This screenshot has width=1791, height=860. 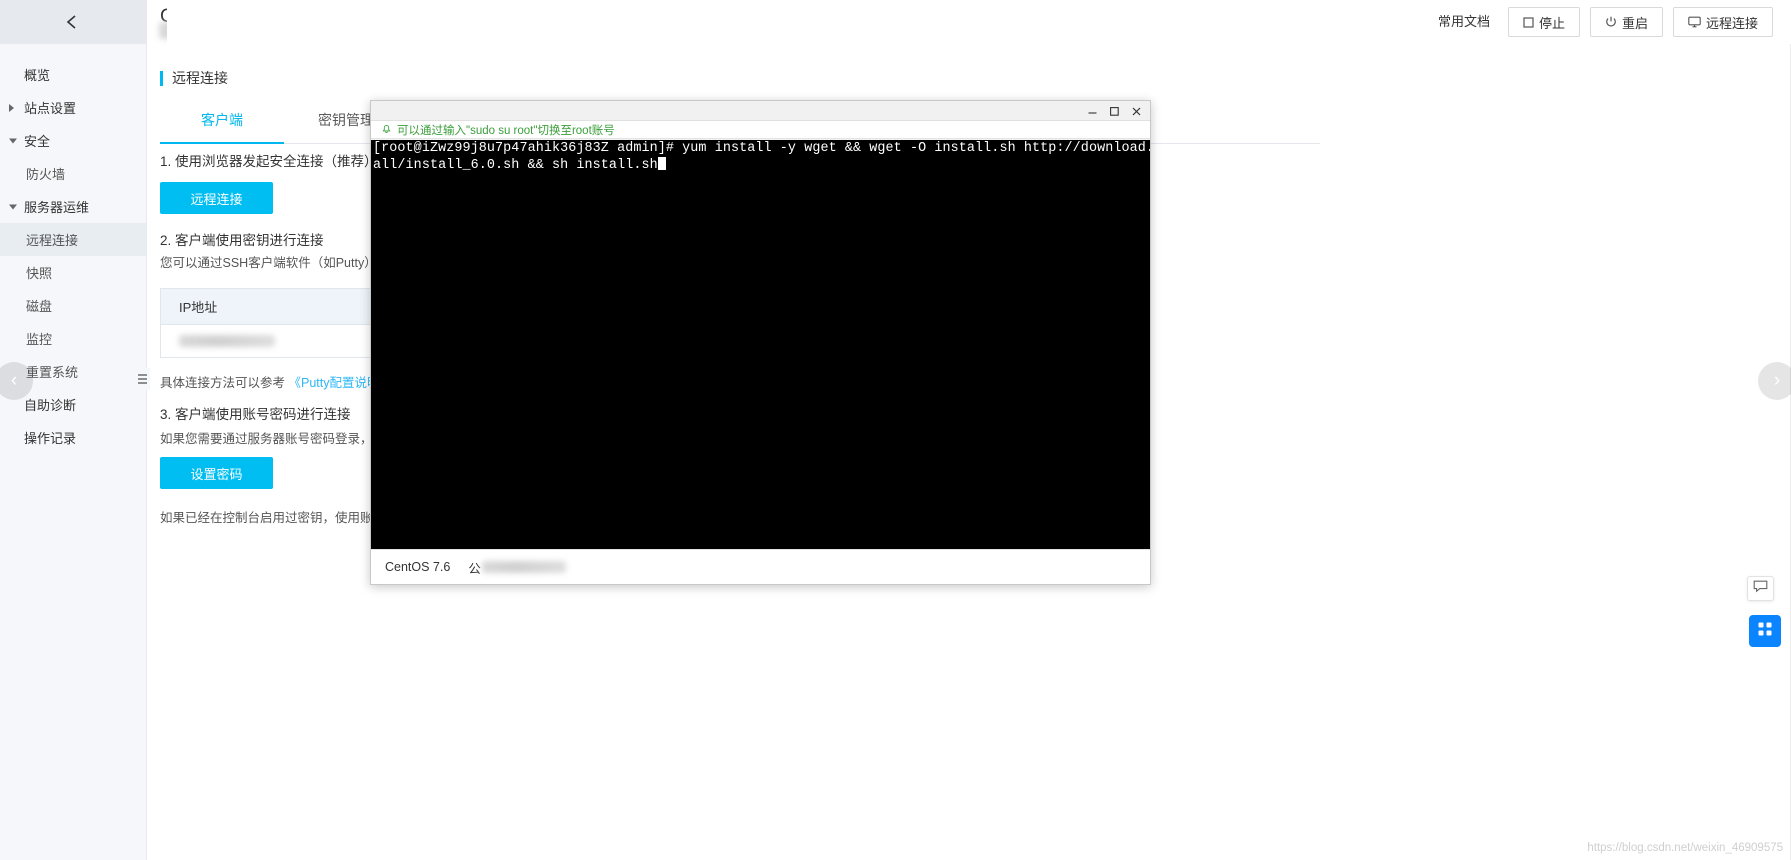 I want to click on watermark: https://blog.csdn.net/weixin_46909575, so click(x=1685, y=848).